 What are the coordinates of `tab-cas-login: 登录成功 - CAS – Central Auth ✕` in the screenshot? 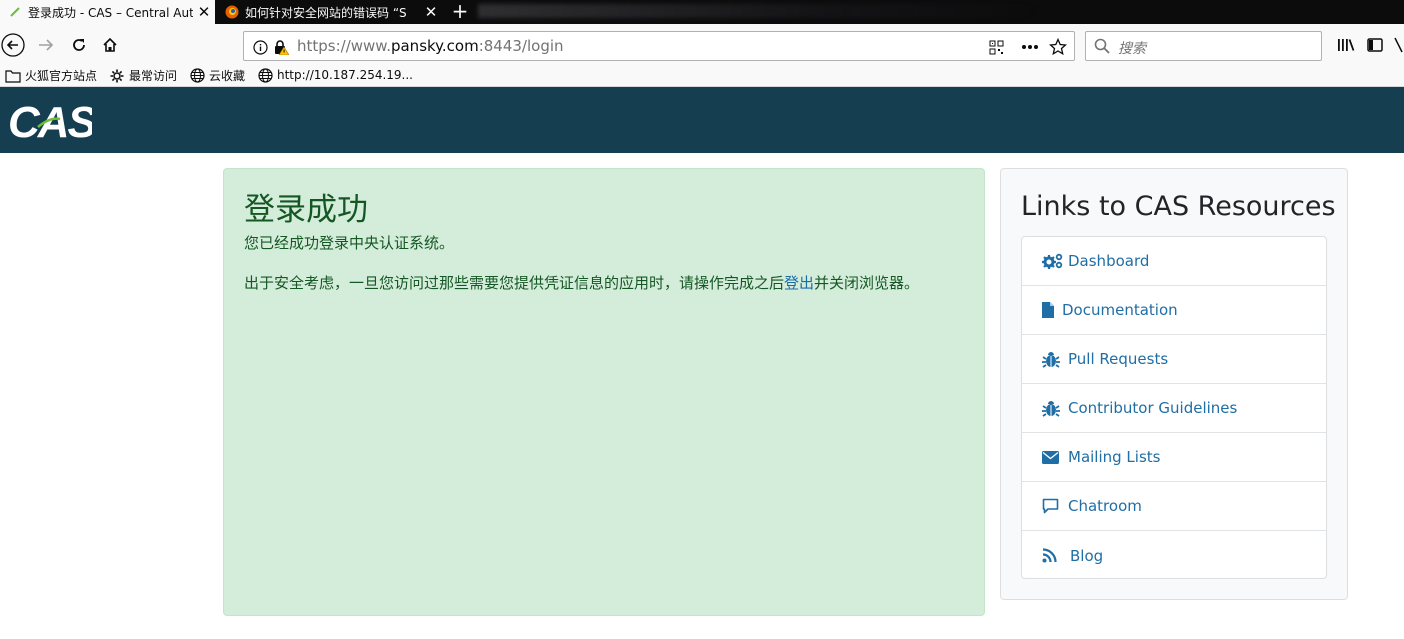 It's located at (107, 12).